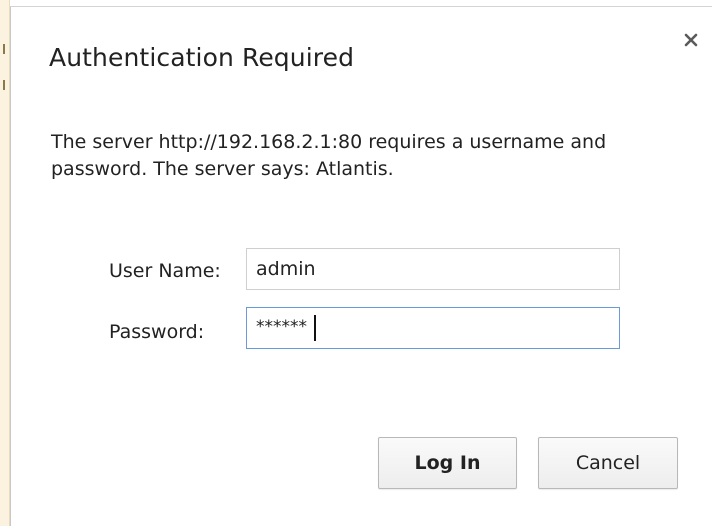  Describe the element at coordinates (433, 269) in the screenshot. I see `username-input` at that location.